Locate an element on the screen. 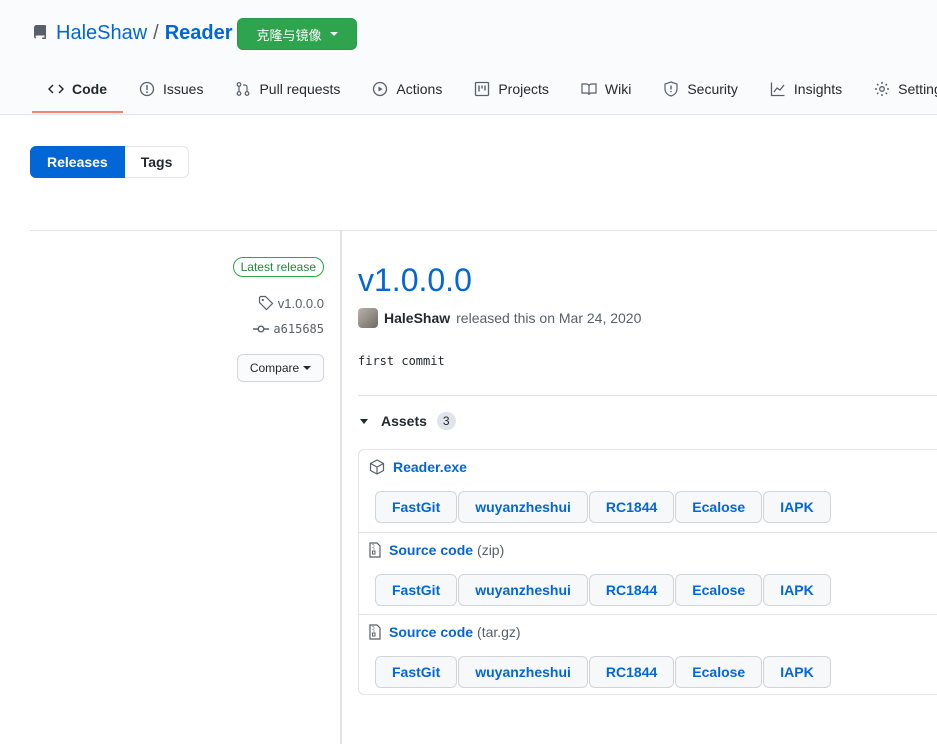 This screenshot has width=937, height=744. asset-link: Source code (zip) is located at coordinates (436, 550).